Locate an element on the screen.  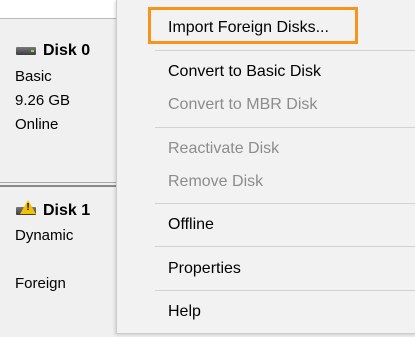
menu-item-properties: Properties is located at coordinates (204, 269).